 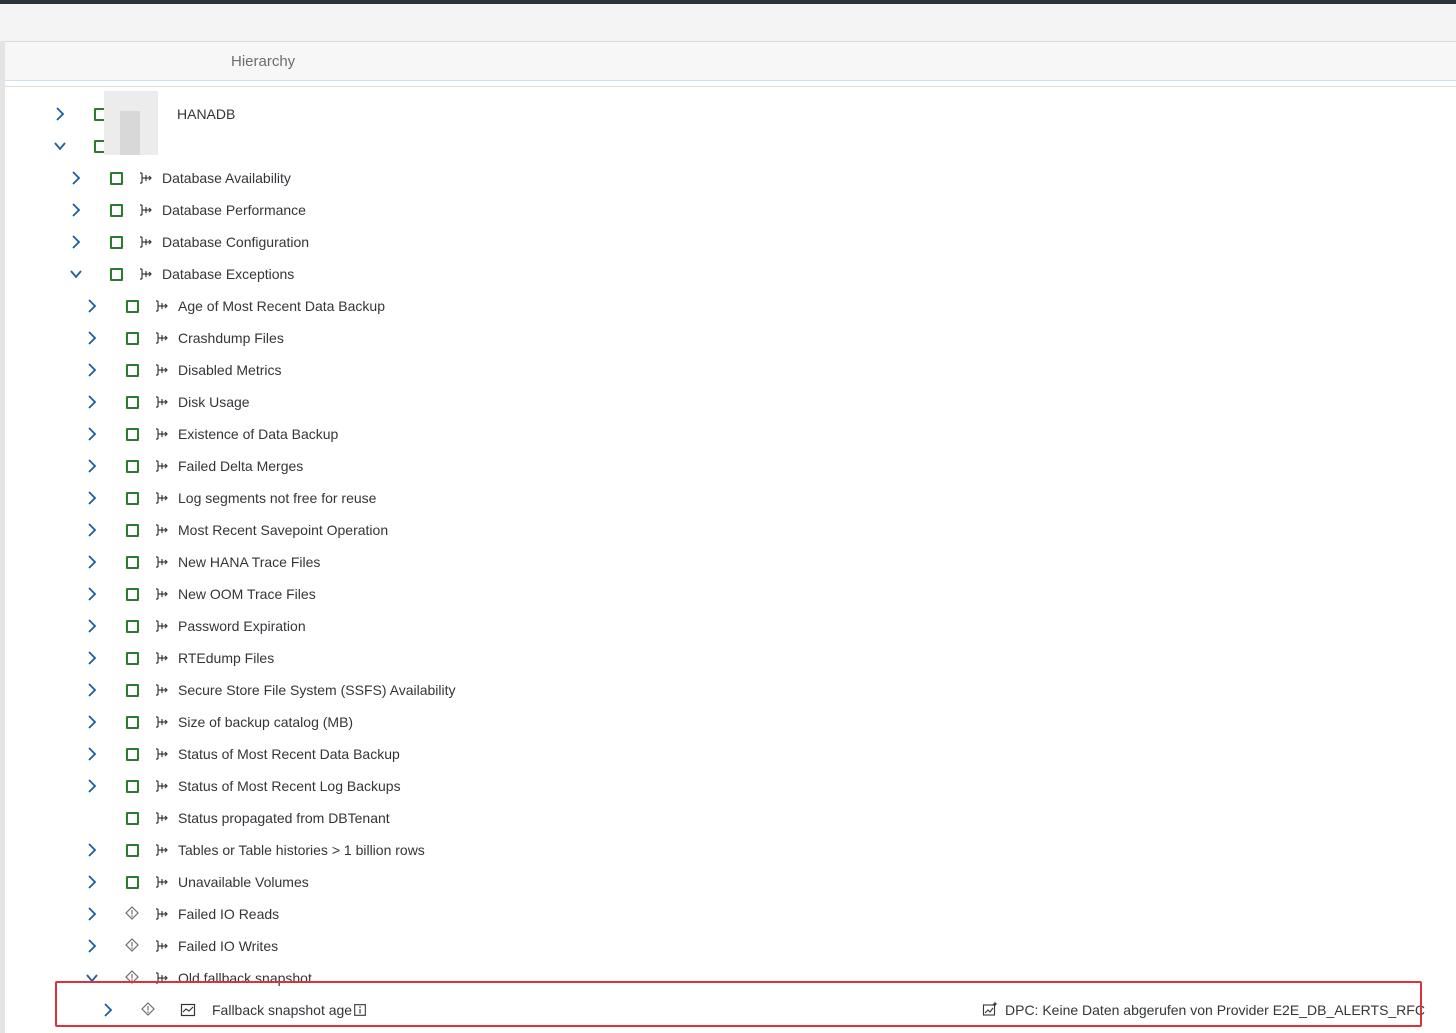 I want to click on tree-row: Unavailable Volumes, so click(x=738, y=882).